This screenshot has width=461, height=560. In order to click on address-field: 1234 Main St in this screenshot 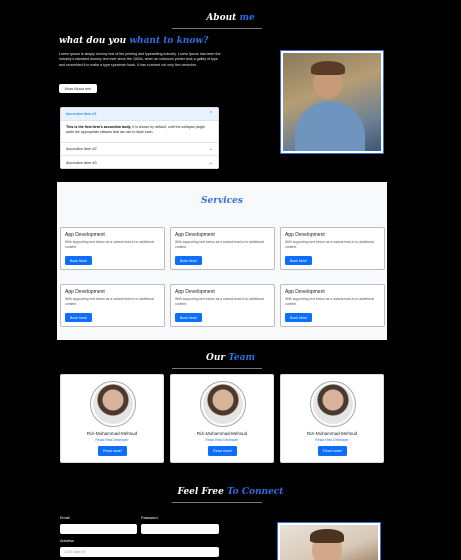, I will do `click(139, 552)`.